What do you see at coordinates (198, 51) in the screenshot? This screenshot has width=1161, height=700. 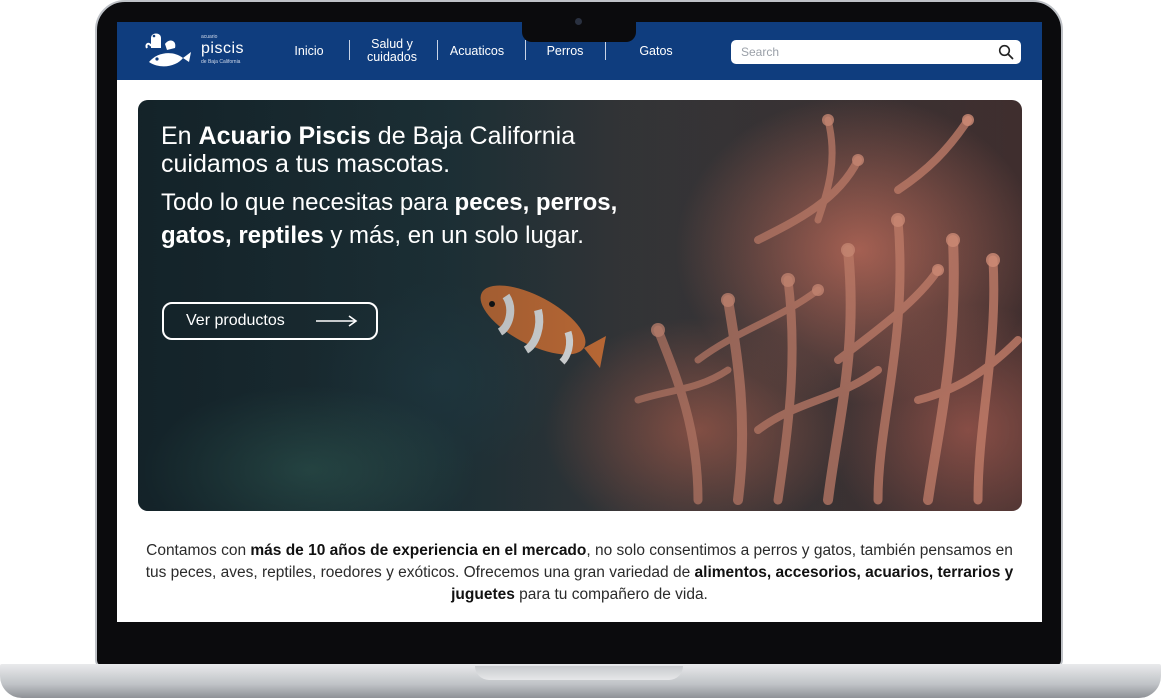 I see `brand-logo: acuario piscis de Baja California` at bounding box center [198, 51].